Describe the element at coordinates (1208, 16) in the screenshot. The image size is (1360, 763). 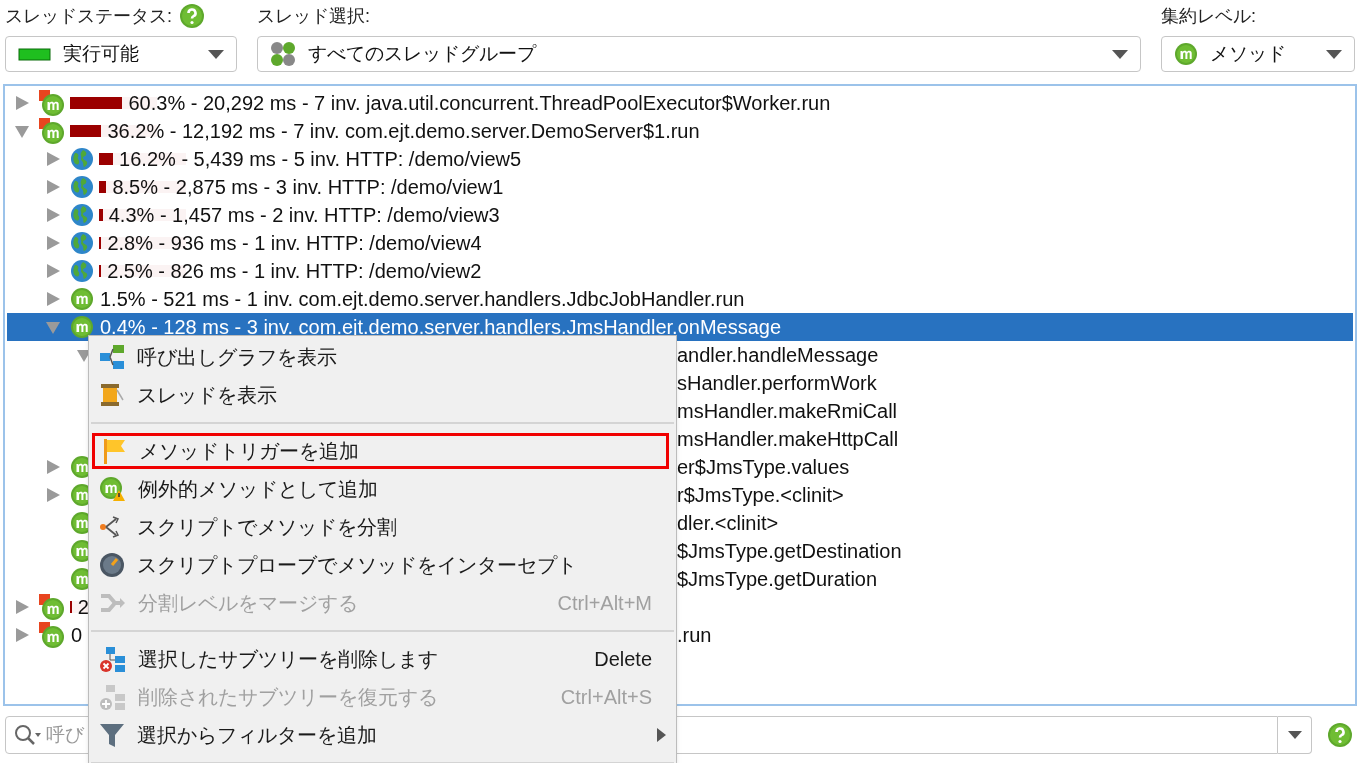
I see `filter-label: 集約レベル` at that location.